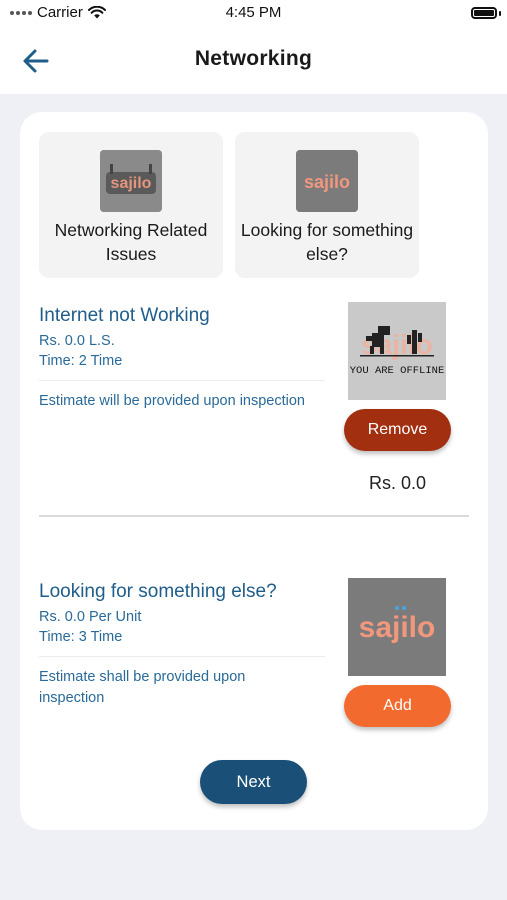 Image resolution: width=507 pixels, height=900 pixels. What do you see at coordinates (500, 13) in the screenshot?
I see `battery-nub` at bounding box center [500, 13].